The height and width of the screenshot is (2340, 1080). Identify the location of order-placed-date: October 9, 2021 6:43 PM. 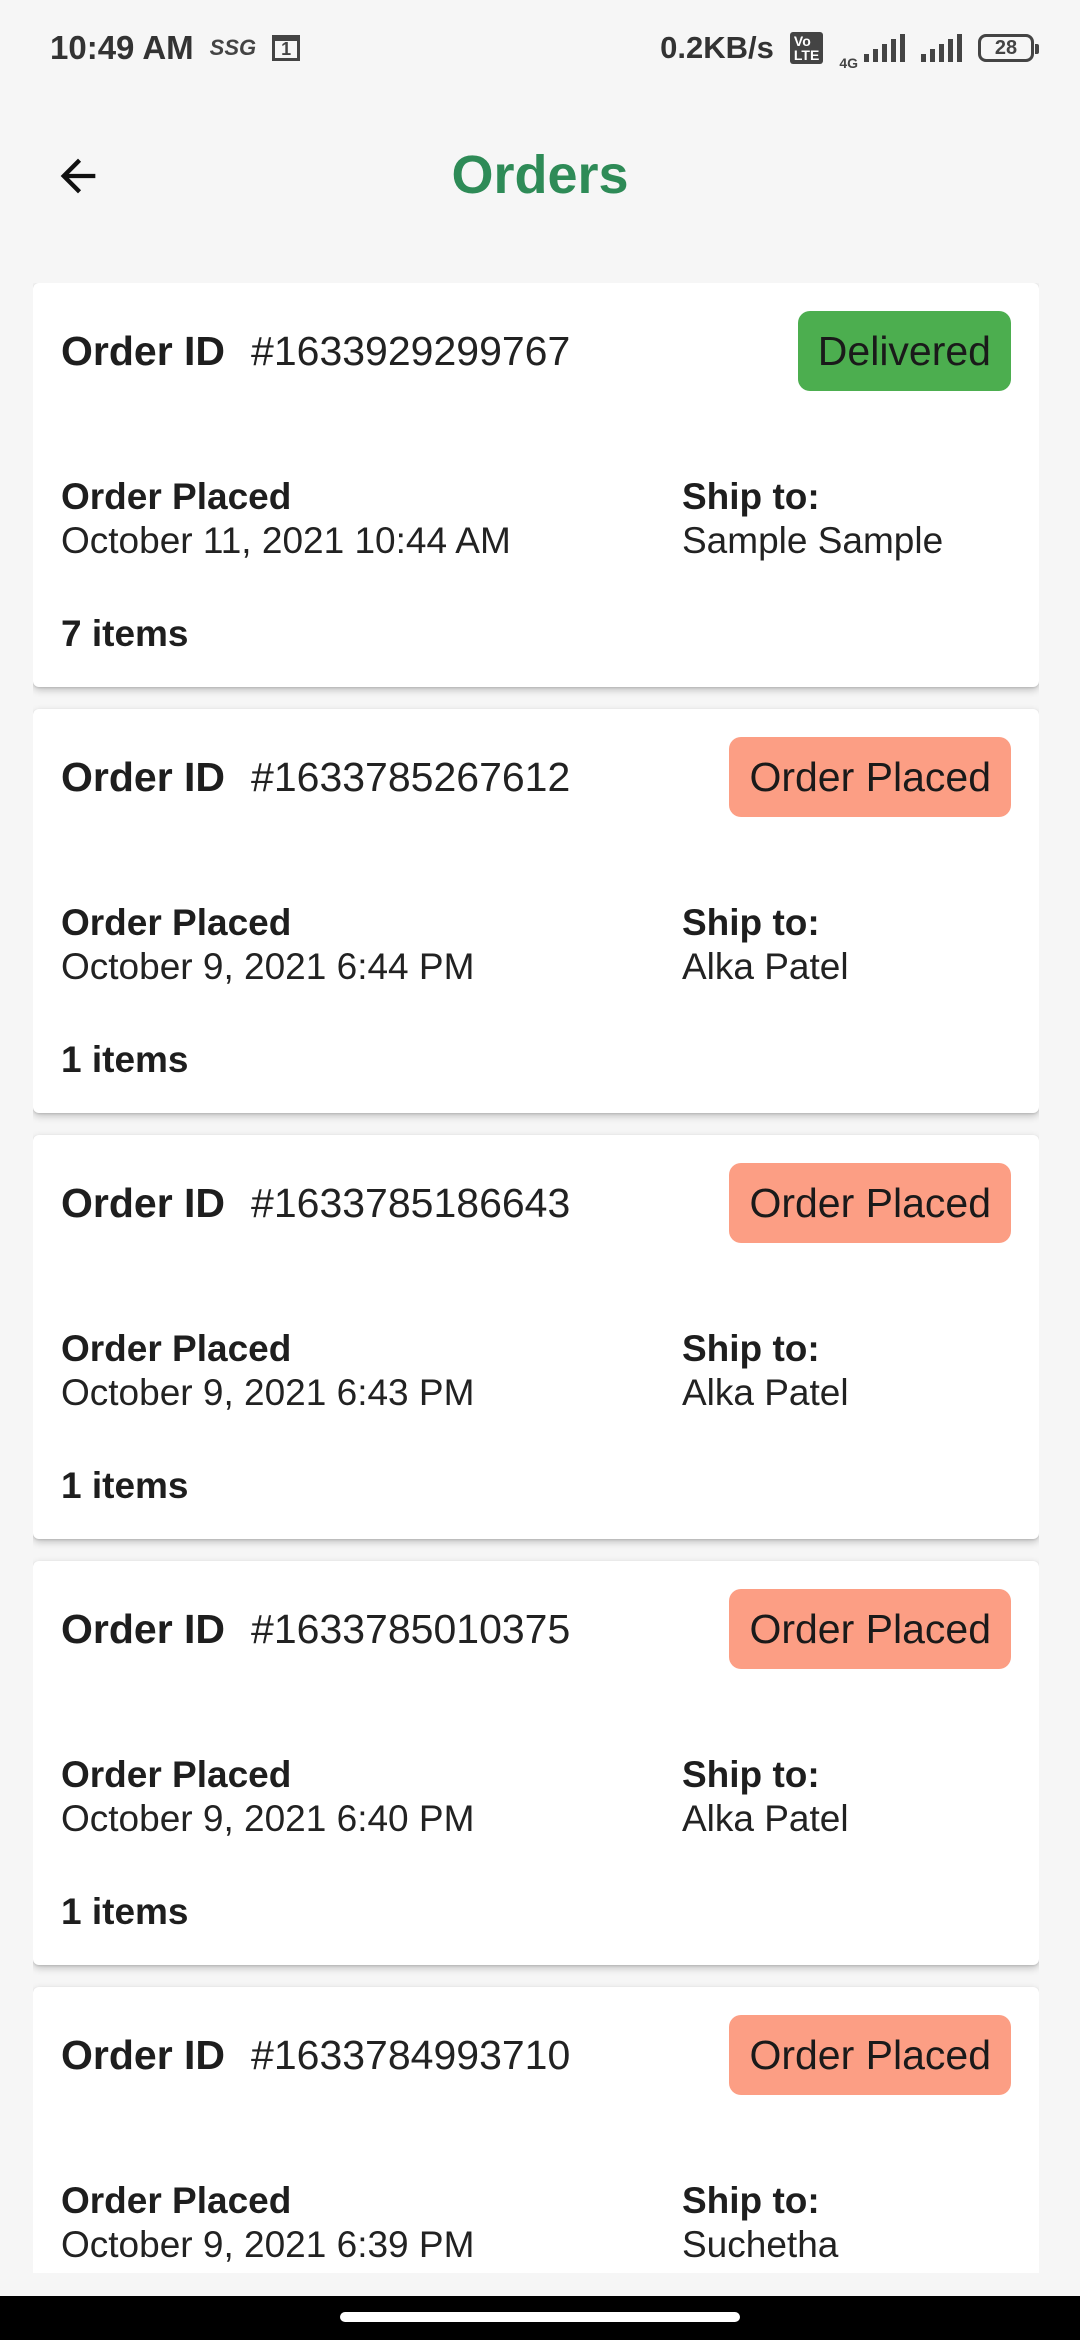
(268, 1392).